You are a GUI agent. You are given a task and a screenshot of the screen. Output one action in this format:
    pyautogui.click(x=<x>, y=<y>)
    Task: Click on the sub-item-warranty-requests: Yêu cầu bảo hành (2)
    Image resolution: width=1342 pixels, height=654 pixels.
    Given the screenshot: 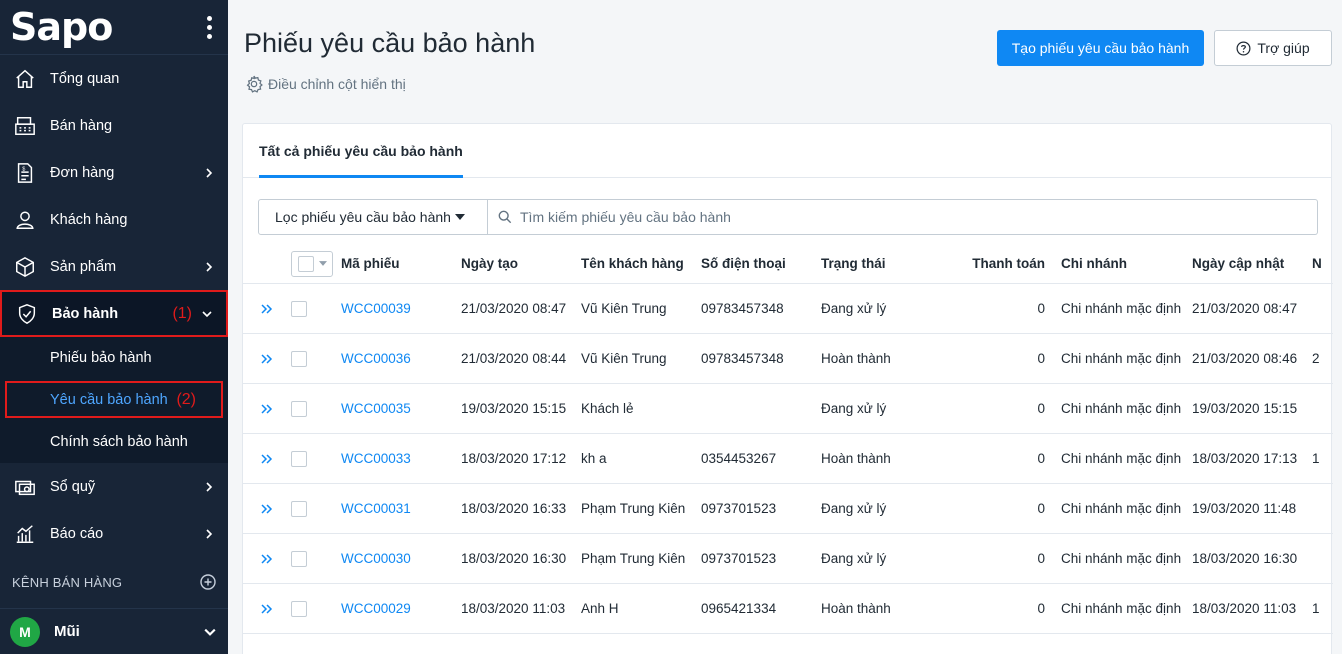 What is the action you would take?
    pyautogui.click(x=114, y=400)
    